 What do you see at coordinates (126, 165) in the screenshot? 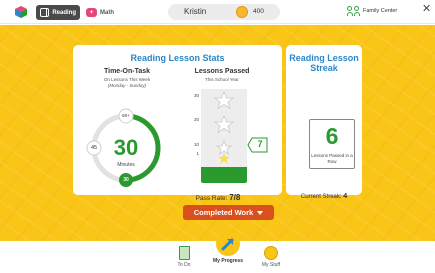
I see `time-on-task-unit: Minutes` at bounding box center [126, 165].